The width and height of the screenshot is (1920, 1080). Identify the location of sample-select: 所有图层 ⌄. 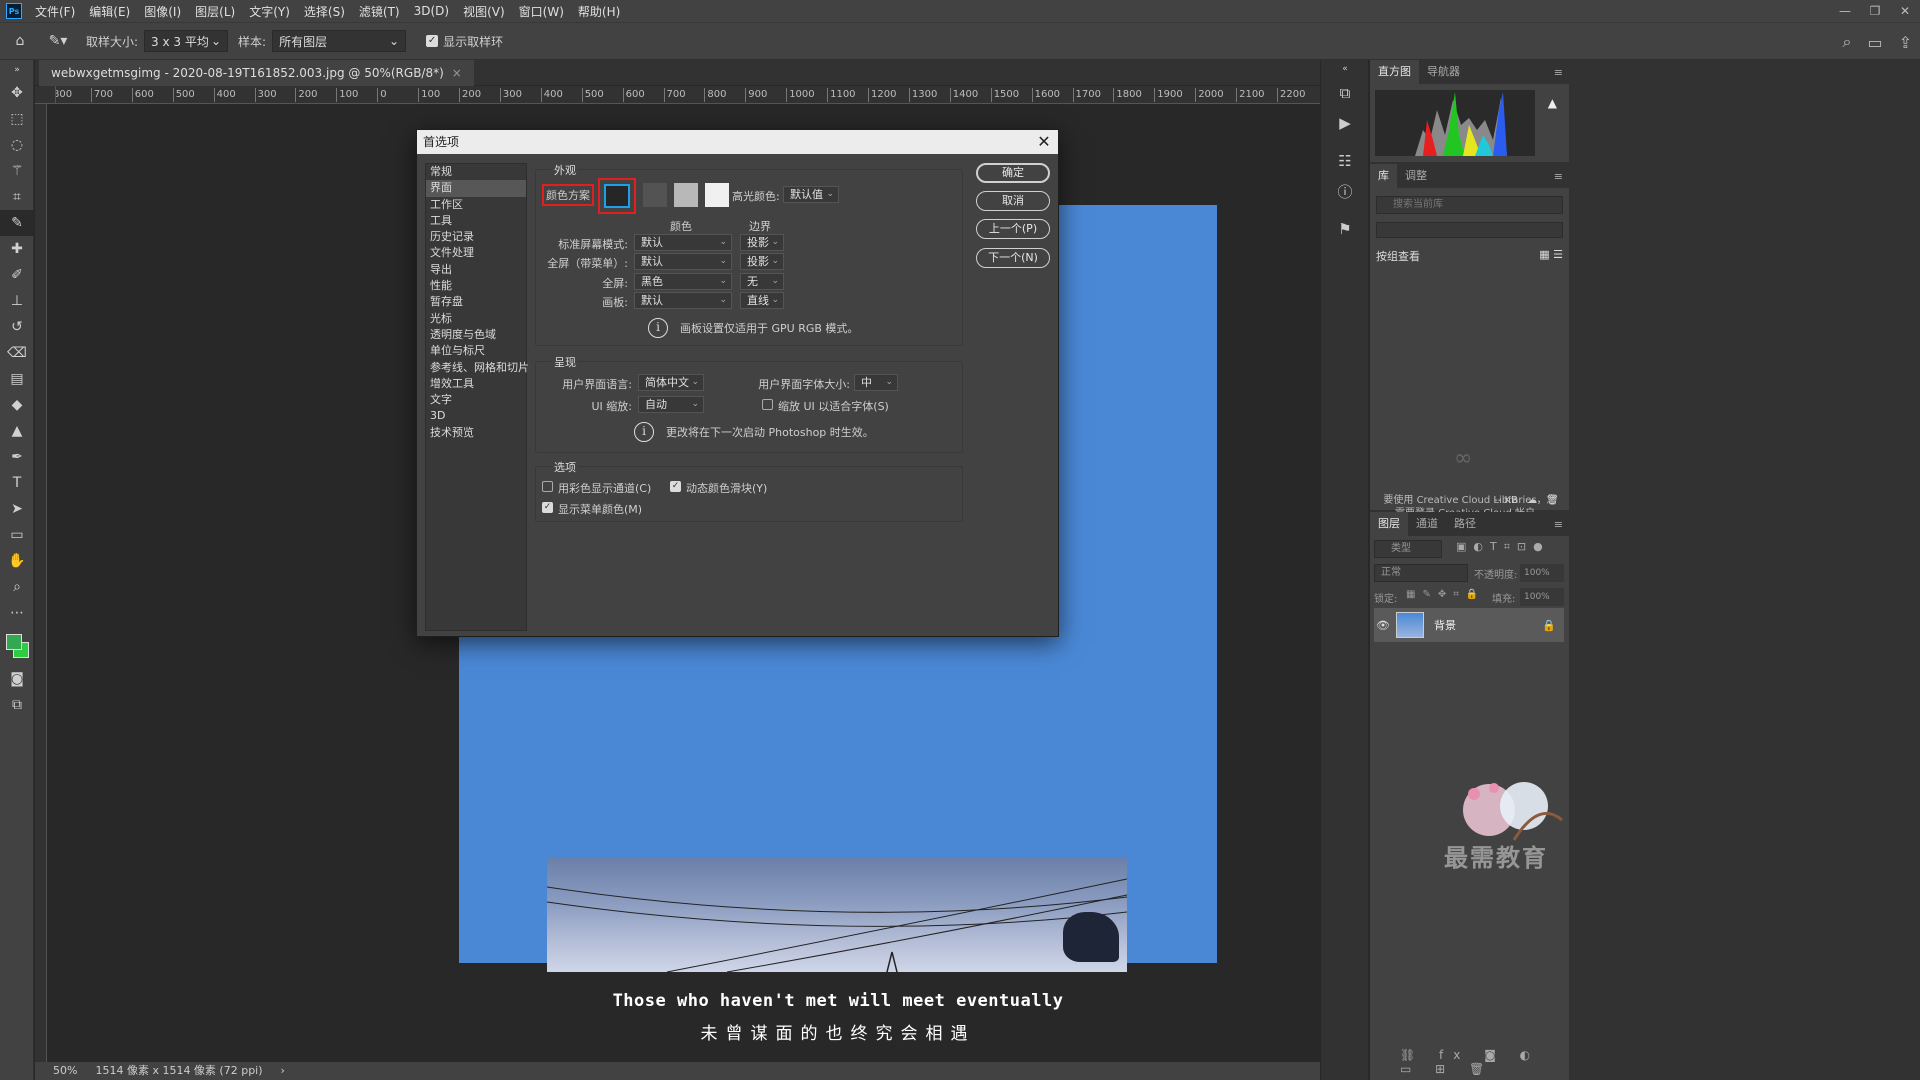
(339, 41).